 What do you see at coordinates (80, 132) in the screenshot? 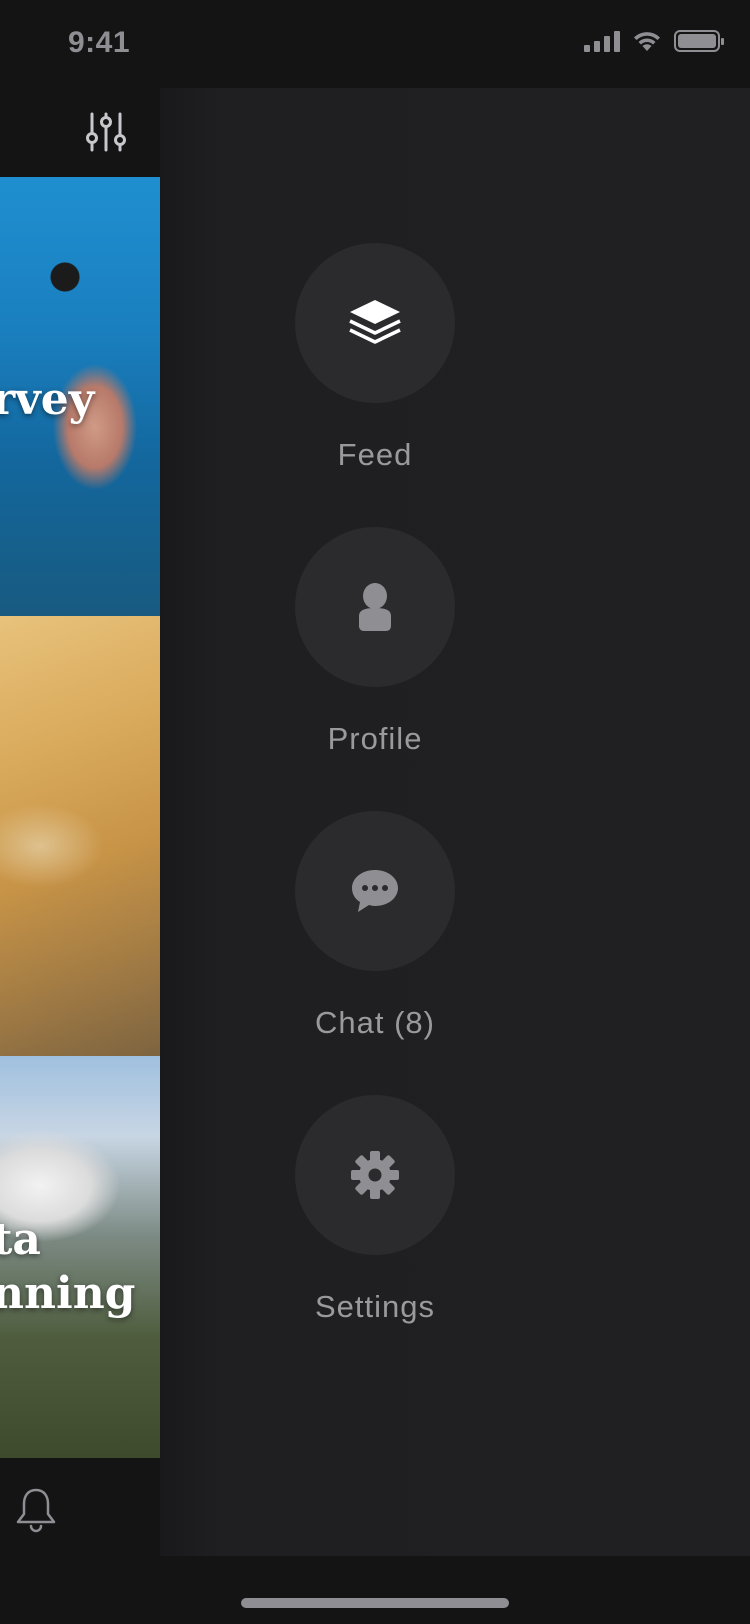
I see `feed-top-bar` at bounding box center [80, 132].